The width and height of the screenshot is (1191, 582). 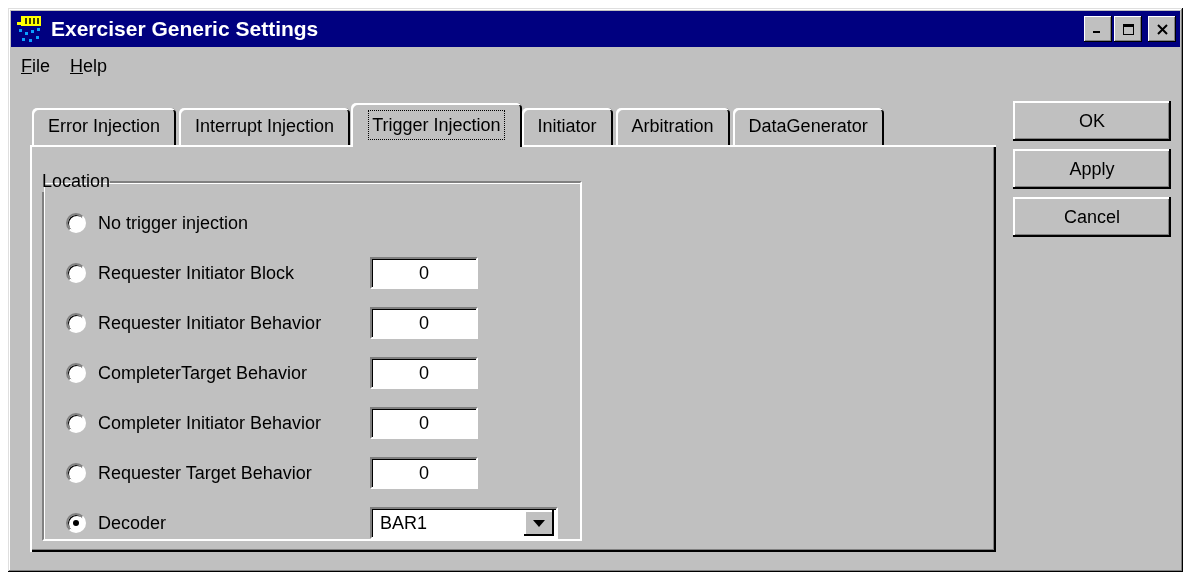 What do you see at coordinates (1092, 217) in the screenshot?
I see `dialog-button: Cancel` at bounding box center [1092, 217].